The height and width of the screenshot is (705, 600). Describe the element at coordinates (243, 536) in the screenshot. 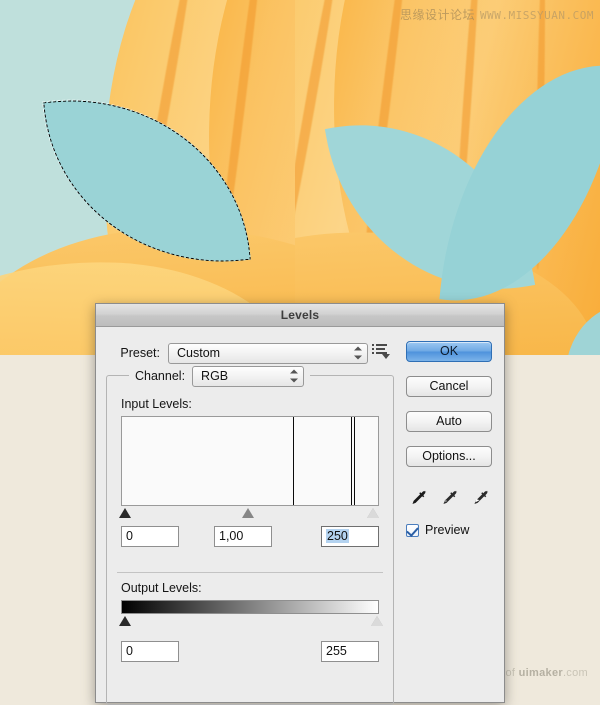

I see `input-midtone-field: 1,00` at that location.